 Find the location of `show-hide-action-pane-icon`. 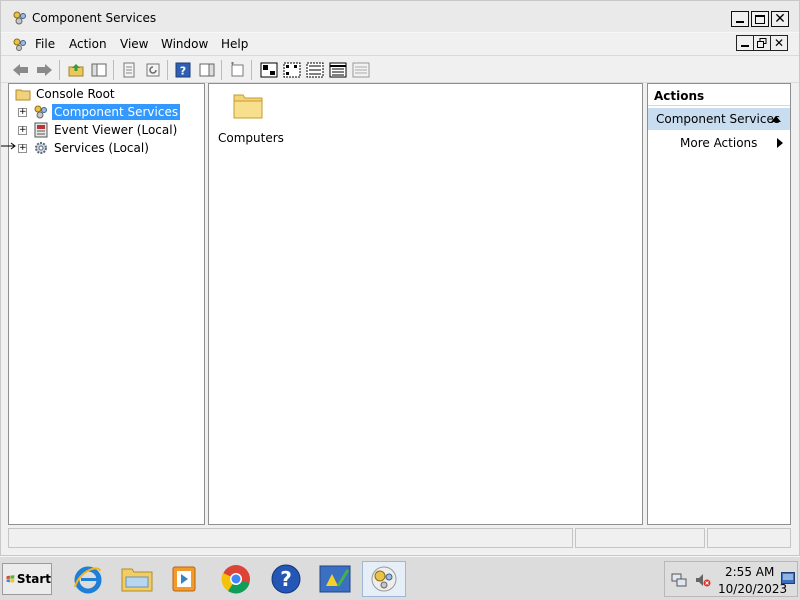

show-hide-action-pane-icon is located at coordinates (207, 70).